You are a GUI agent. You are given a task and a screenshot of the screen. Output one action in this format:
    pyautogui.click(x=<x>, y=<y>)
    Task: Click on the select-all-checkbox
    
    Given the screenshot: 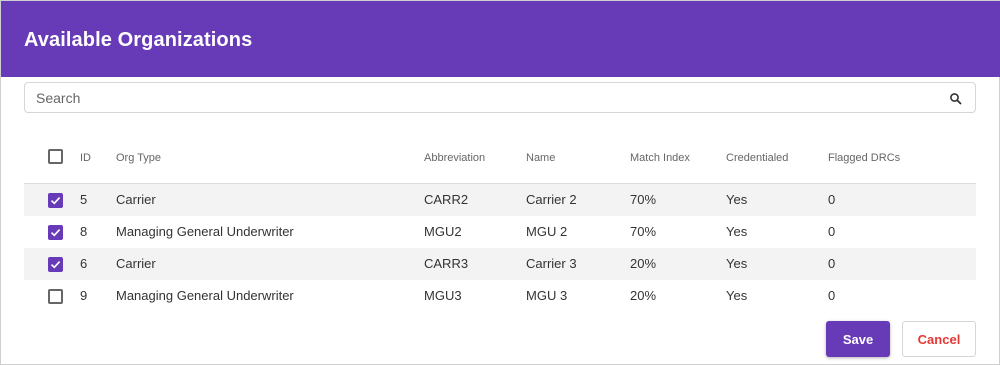 What is the action you would take?
    pyautogui.click(x=55, y=156)
    